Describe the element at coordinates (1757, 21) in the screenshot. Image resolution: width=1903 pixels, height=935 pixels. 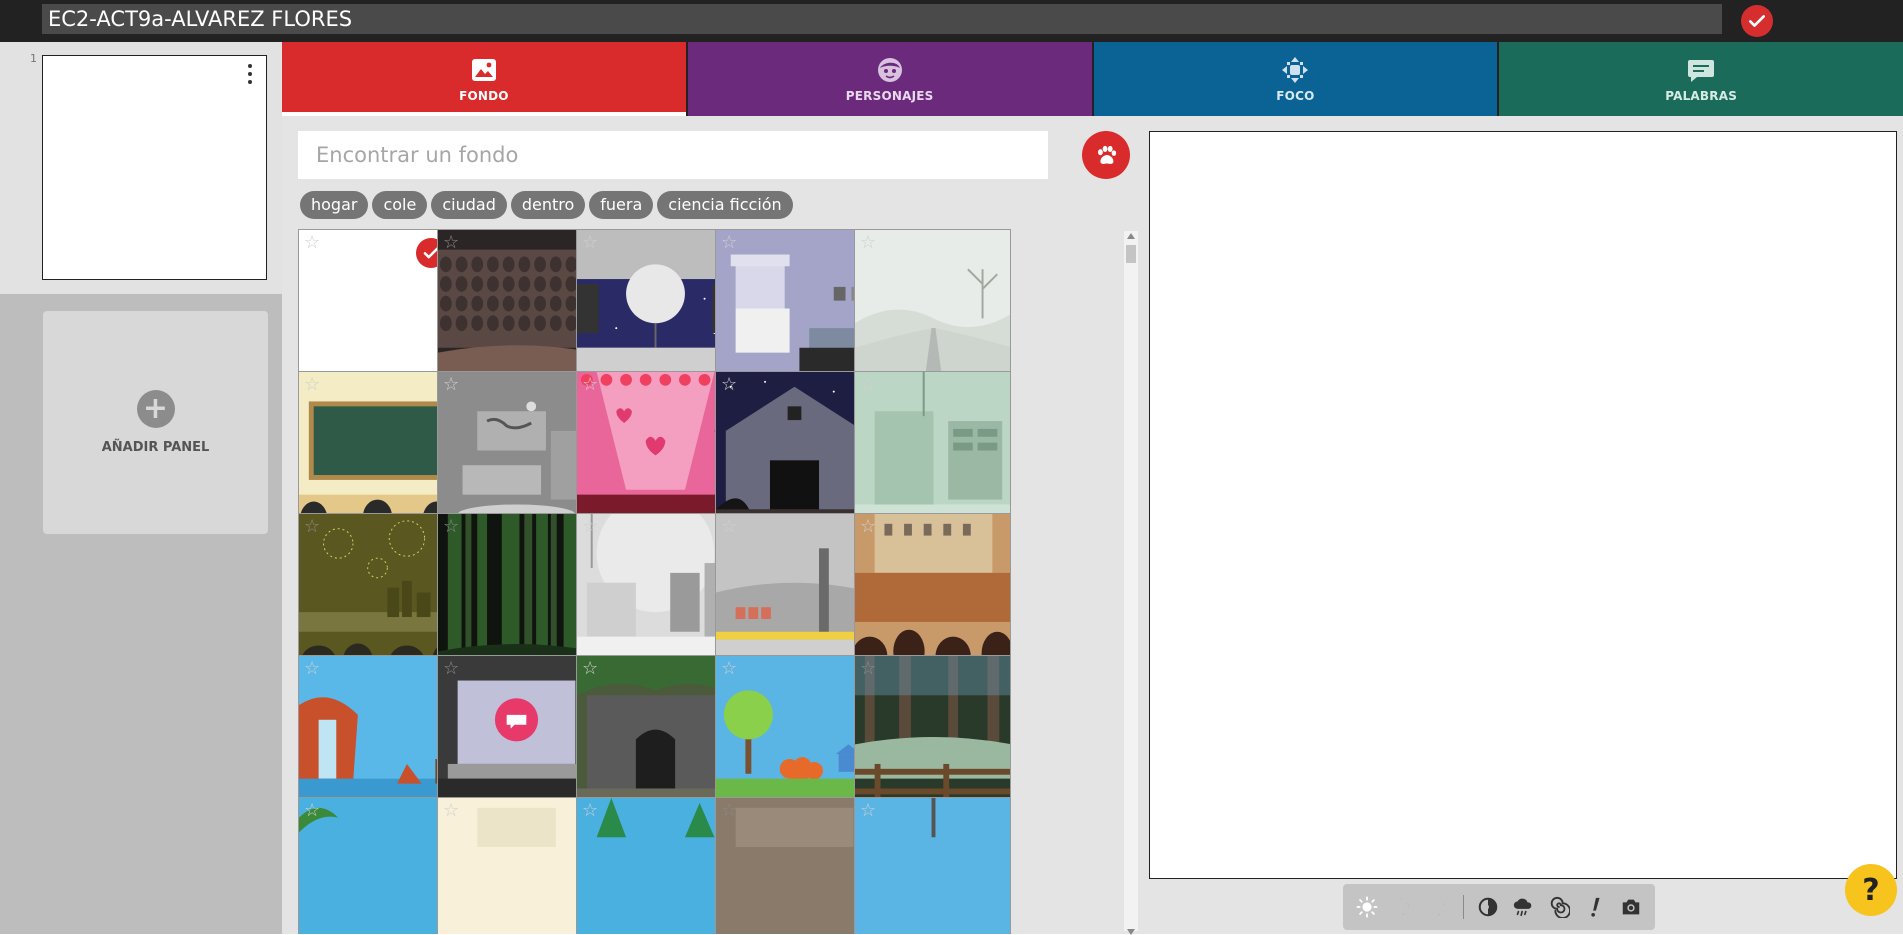
I see `confirm-title-button` at that location.